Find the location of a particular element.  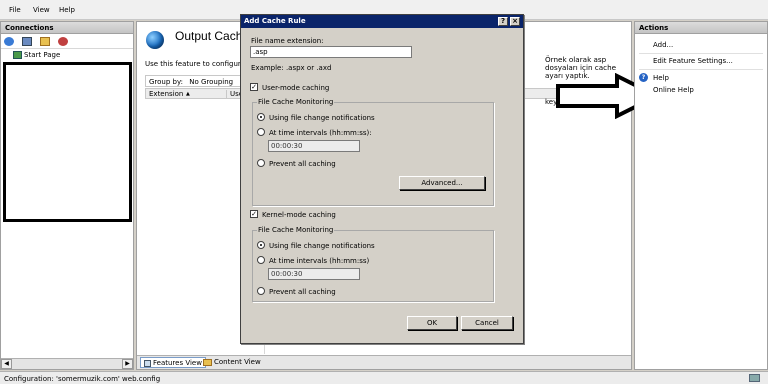

sort-asc-icon: ▲ is located at coordinates (188, 94).